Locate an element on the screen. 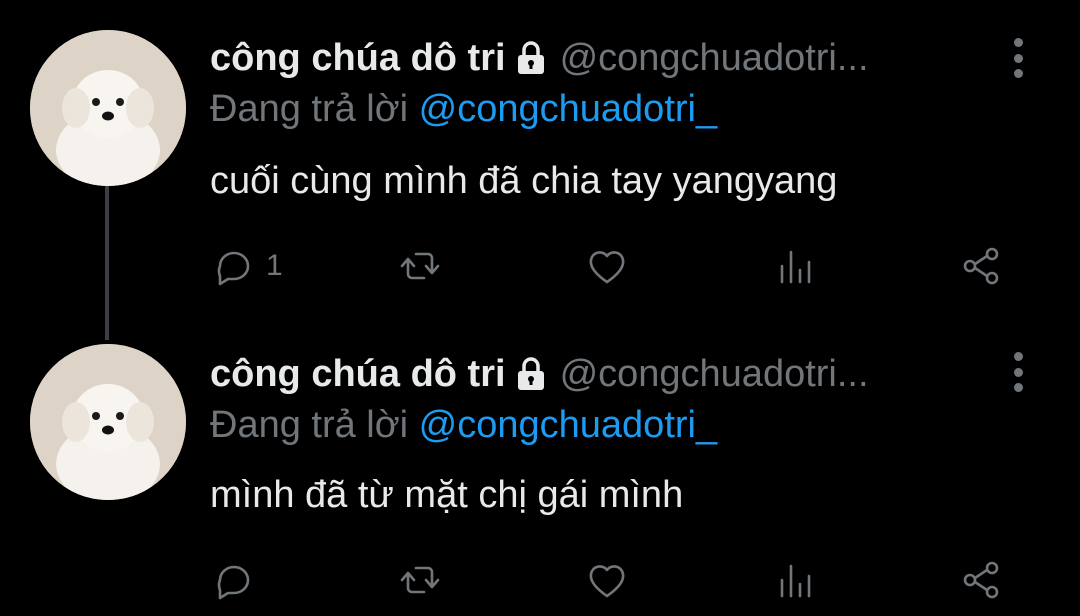 This screenshot has width=1080, height=616. tweet-text: cuối cùng mình đã chia tay yangyang is located at coordinates (524, 181).